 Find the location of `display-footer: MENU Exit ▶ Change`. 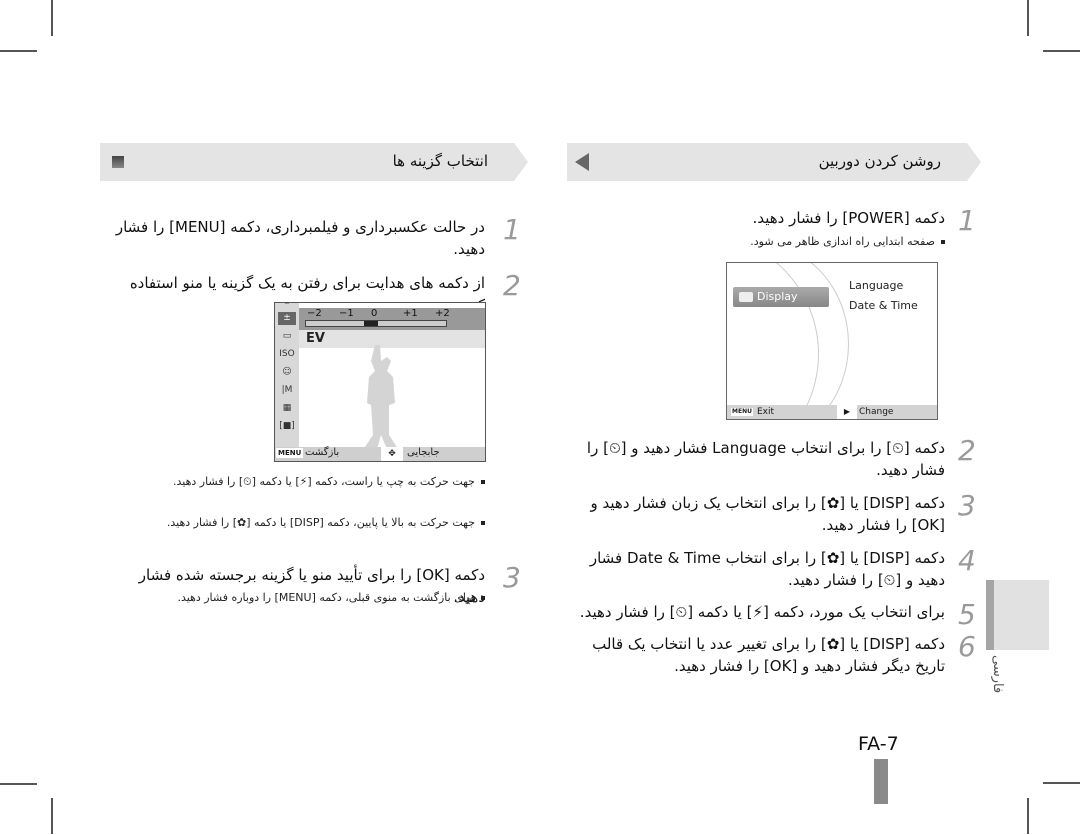

display-footer: MENU Exit ▶ Change is located at coordinates (832, 412).